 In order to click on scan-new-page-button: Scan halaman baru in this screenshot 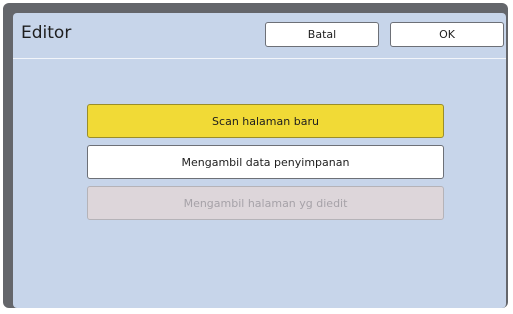, I will do `click(265, 121)`.